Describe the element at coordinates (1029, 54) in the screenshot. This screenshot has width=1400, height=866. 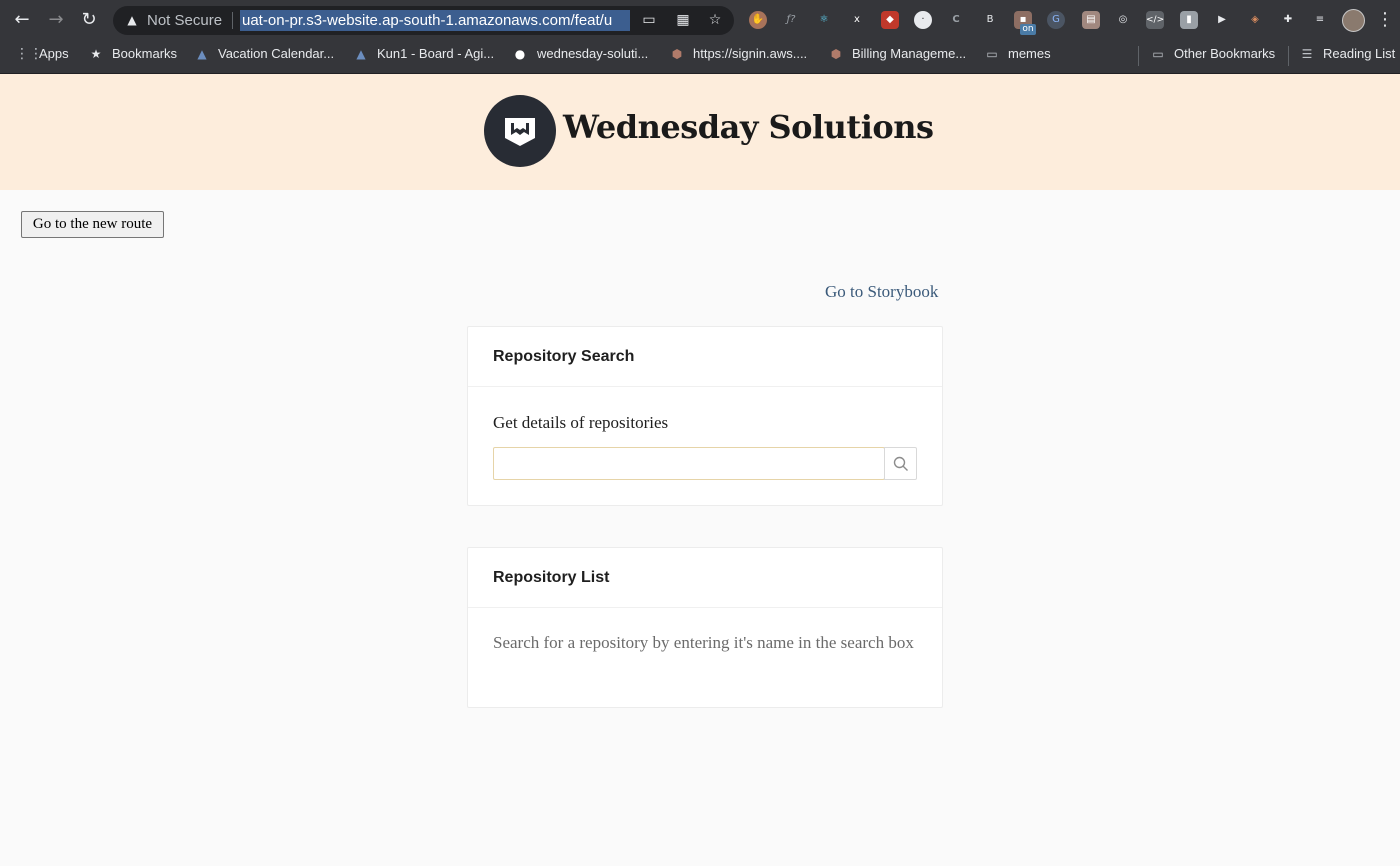
I see `bookmark-memes: memes` at that location.